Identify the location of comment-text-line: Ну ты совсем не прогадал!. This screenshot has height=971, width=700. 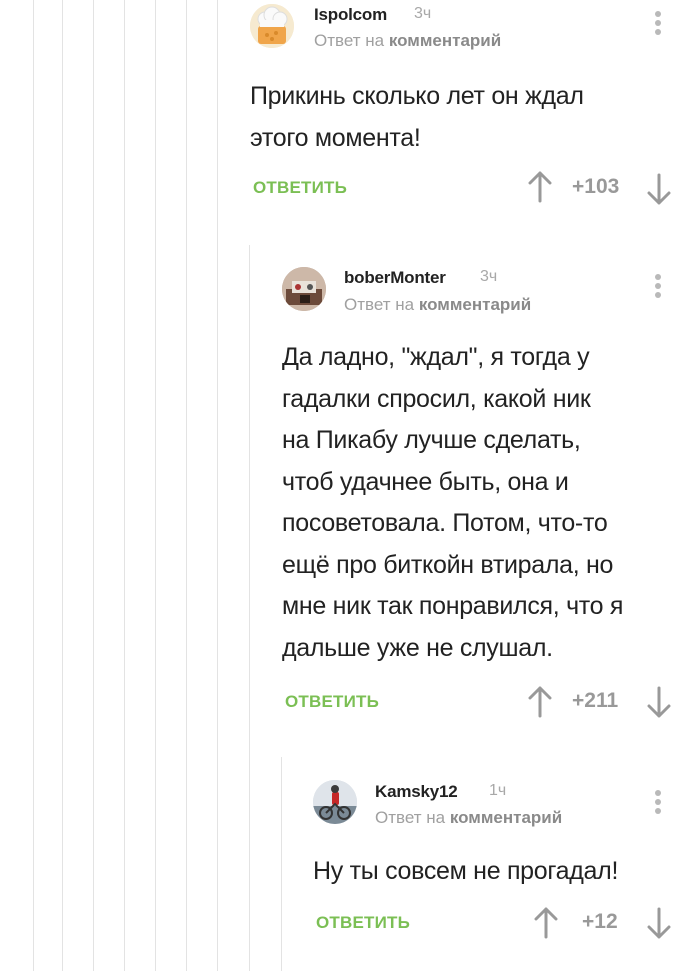
(466, 871).